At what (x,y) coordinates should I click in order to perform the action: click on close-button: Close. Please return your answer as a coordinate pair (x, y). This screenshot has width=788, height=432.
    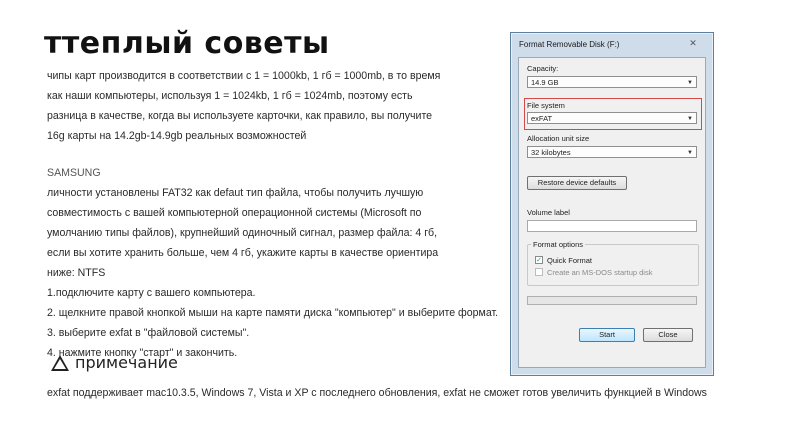
    Looking at the image, I should click on (668, 335).